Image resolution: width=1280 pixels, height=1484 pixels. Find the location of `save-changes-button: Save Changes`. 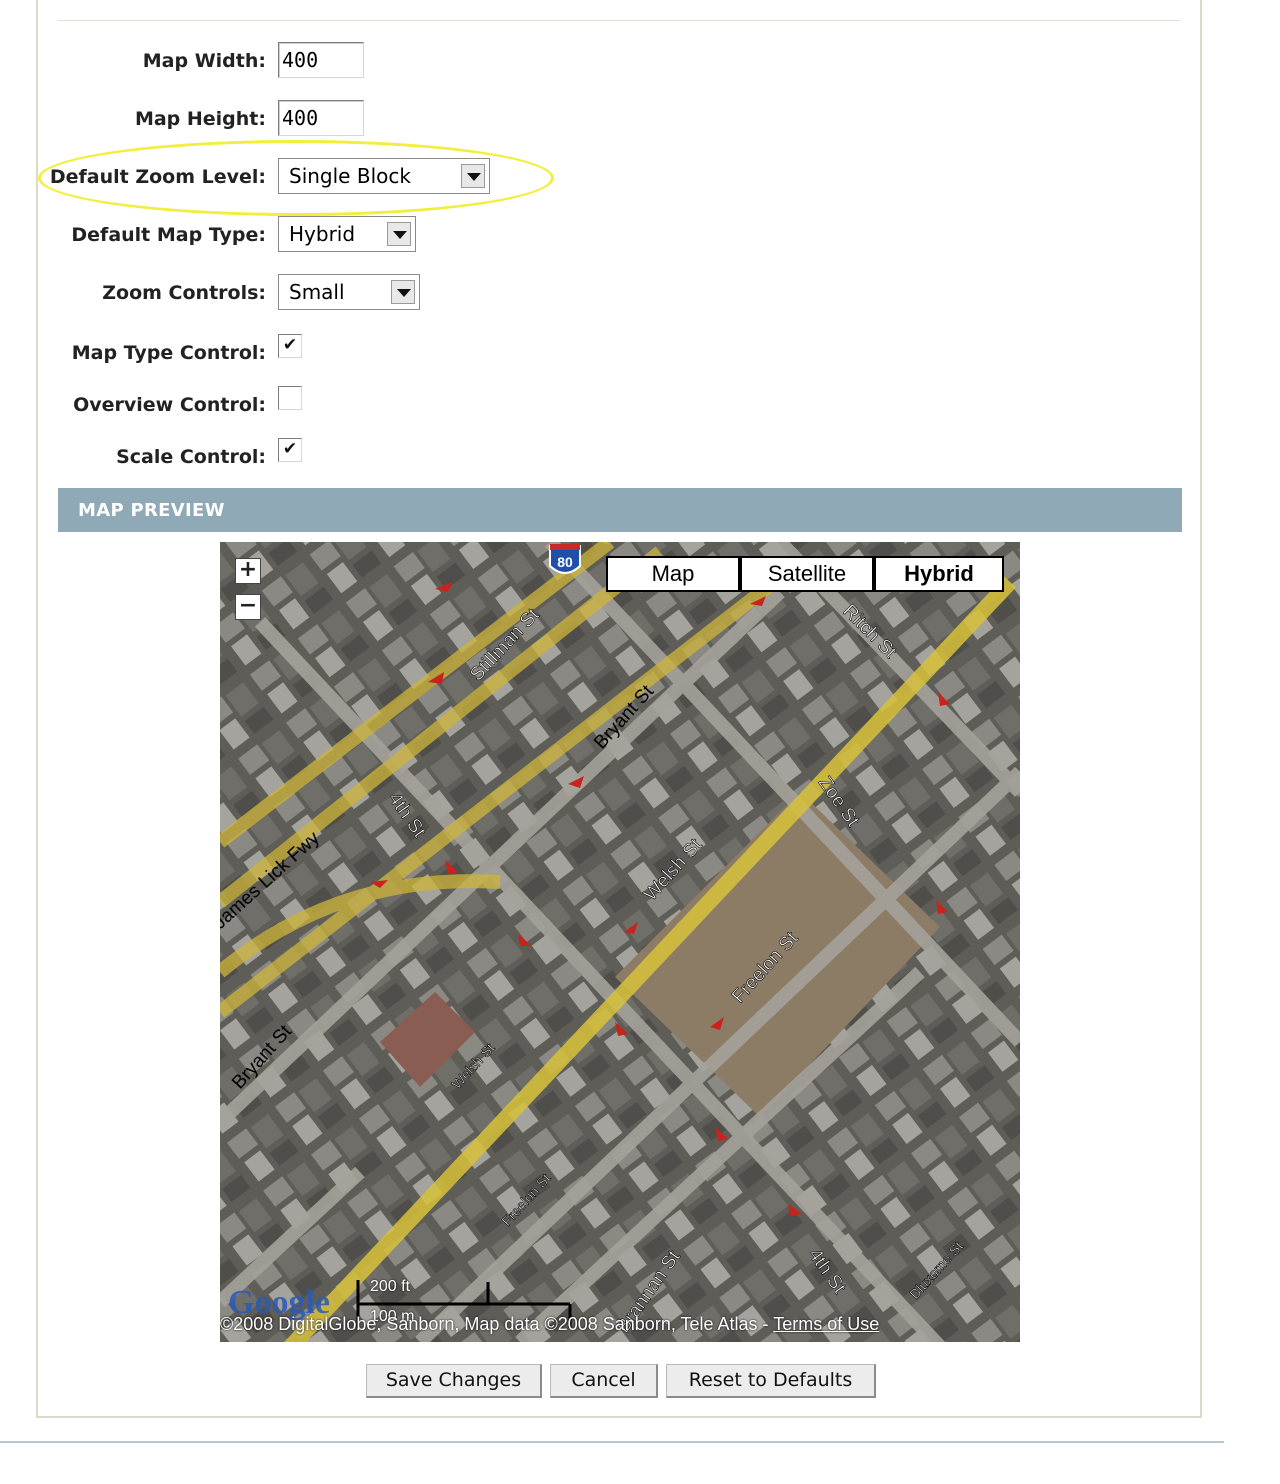

save-changes-button: Save Changes is located at coordinates (454, 1381).